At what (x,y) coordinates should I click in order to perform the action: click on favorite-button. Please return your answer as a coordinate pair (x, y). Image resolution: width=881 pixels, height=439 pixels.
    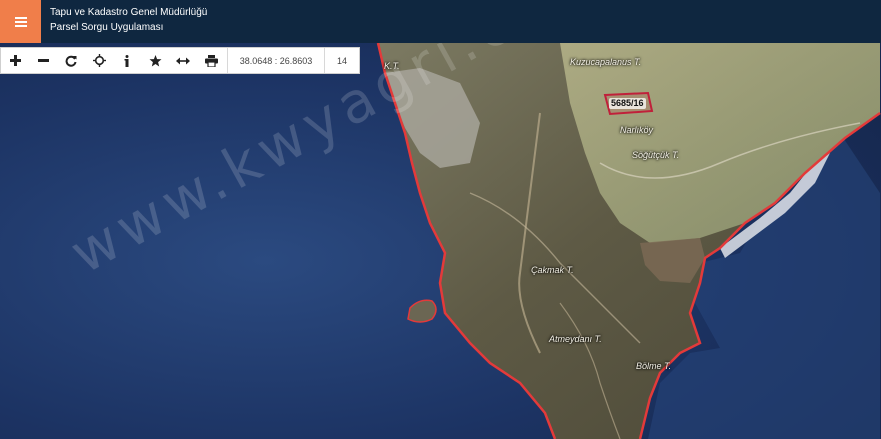
    Looking at the image, I should click on (155, 60).